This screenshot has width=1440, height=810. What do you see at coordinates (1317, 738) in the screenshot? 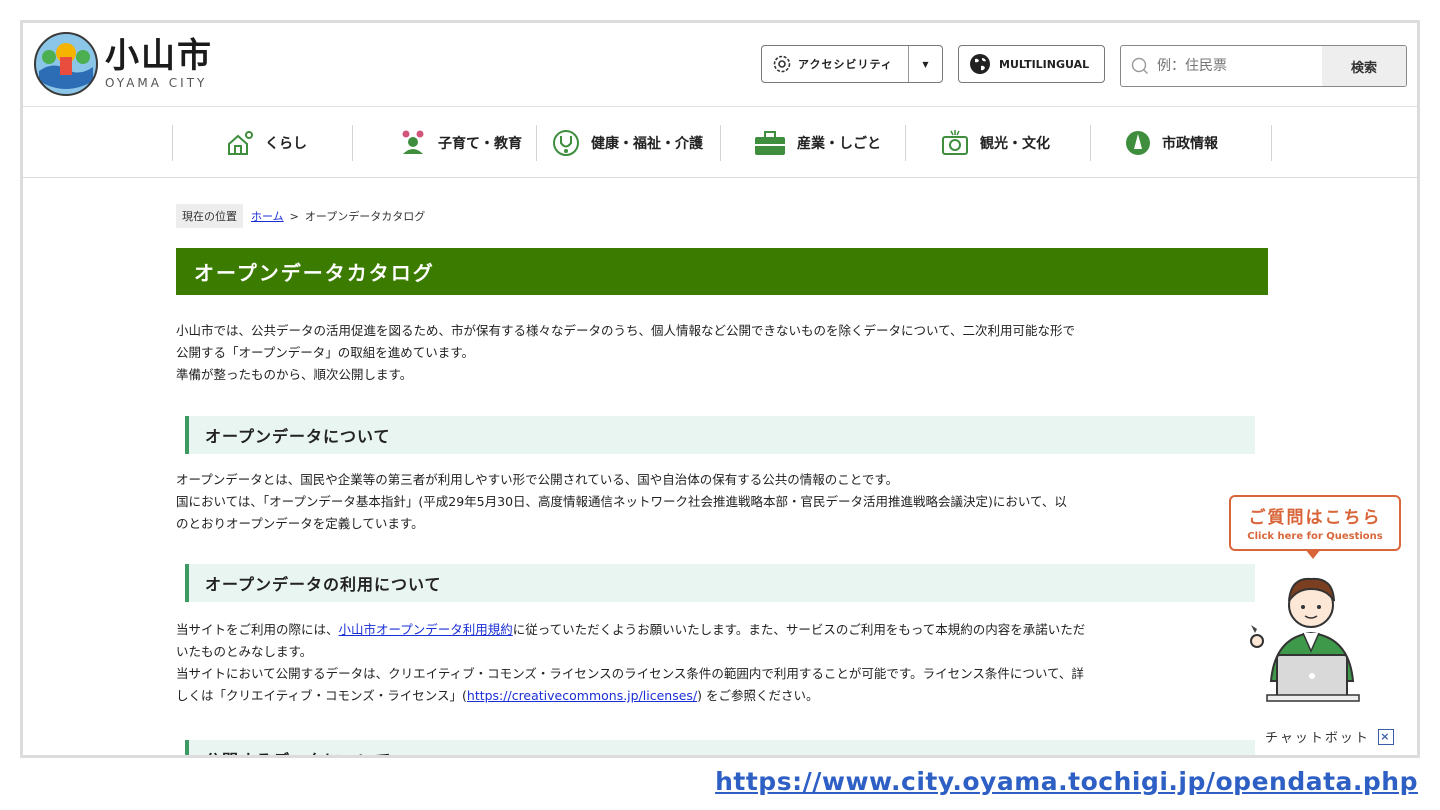
I see `chatbot-label: チャットボット` at bounding box center [1317, 738].